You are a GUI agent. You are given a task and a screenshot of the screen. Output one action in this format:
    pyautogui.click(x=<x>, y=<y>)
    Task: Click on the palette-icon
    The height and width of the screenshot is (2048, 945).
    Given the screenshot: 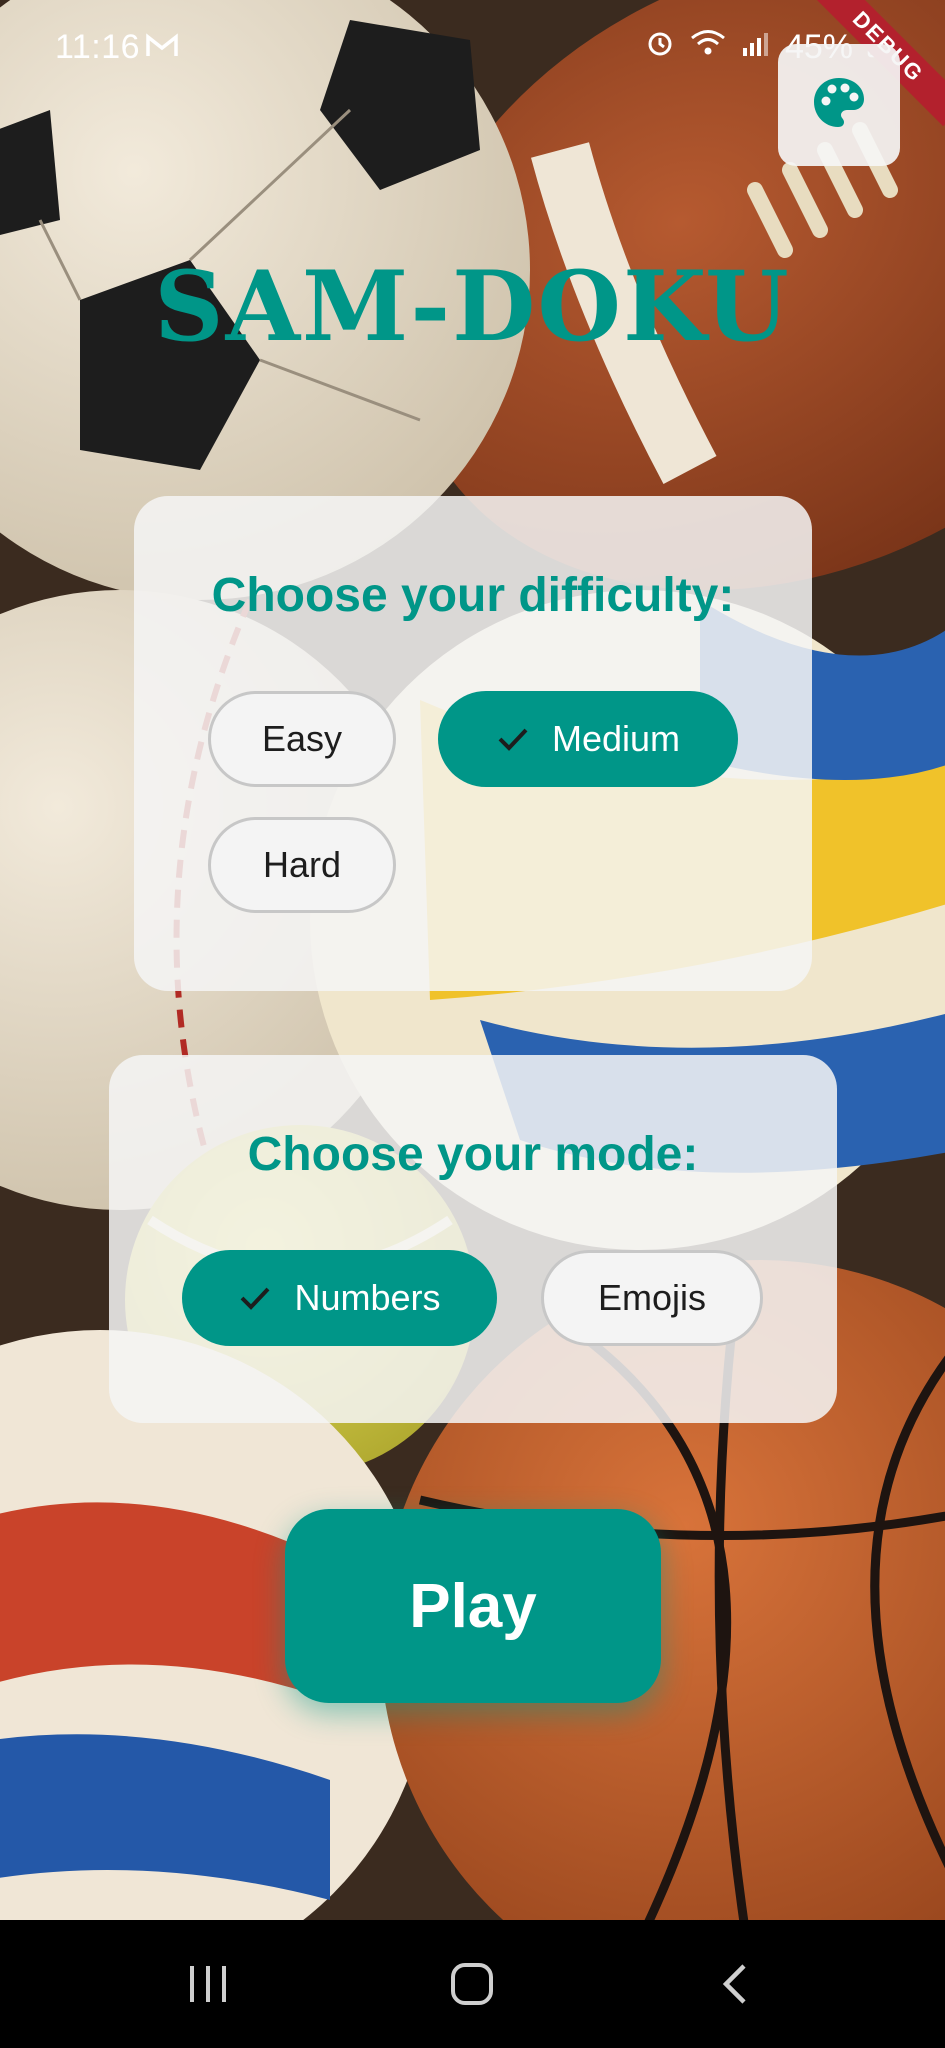 What is the action you would take?
    pyautogui.click(x=839, y=105)
    